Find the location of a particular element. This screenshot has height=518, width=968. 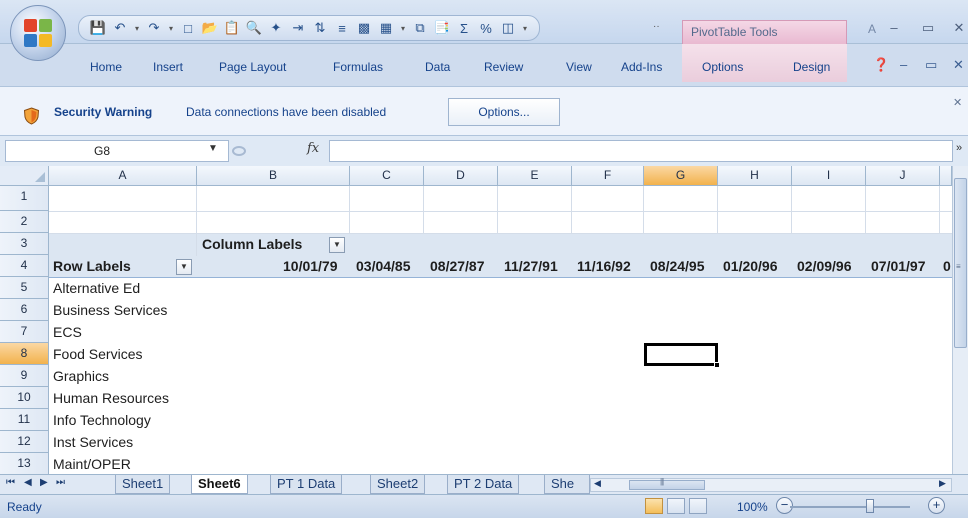

row-header-11: 11 is located at coordinates (24, 420).